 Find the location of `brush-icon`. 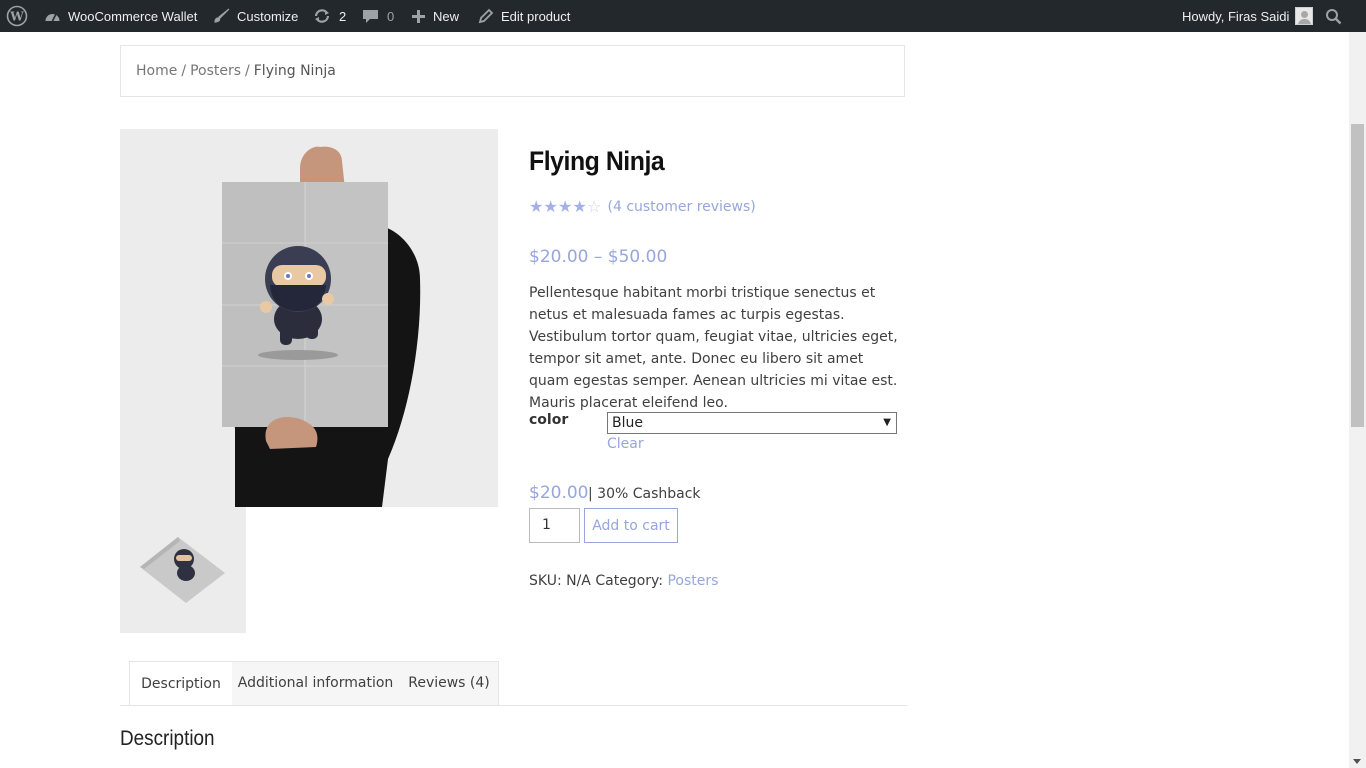

brush-icon is located at coordinates (221, 16).